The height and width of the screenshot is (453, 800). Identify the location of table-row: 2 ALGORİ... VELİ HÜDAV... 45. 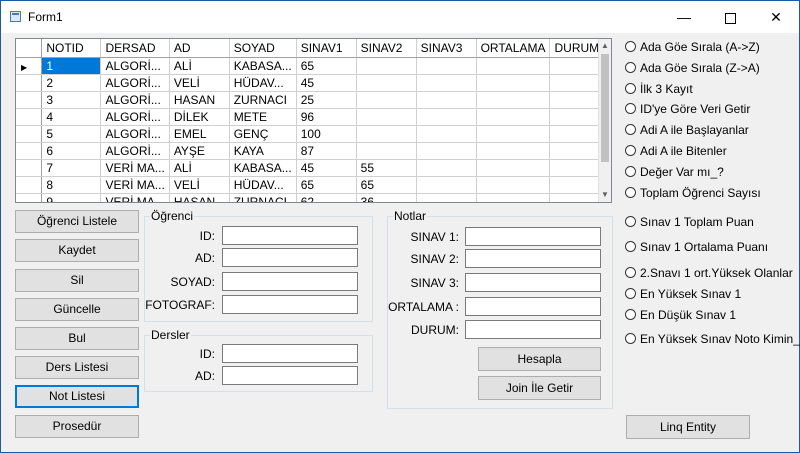
(313, 83).